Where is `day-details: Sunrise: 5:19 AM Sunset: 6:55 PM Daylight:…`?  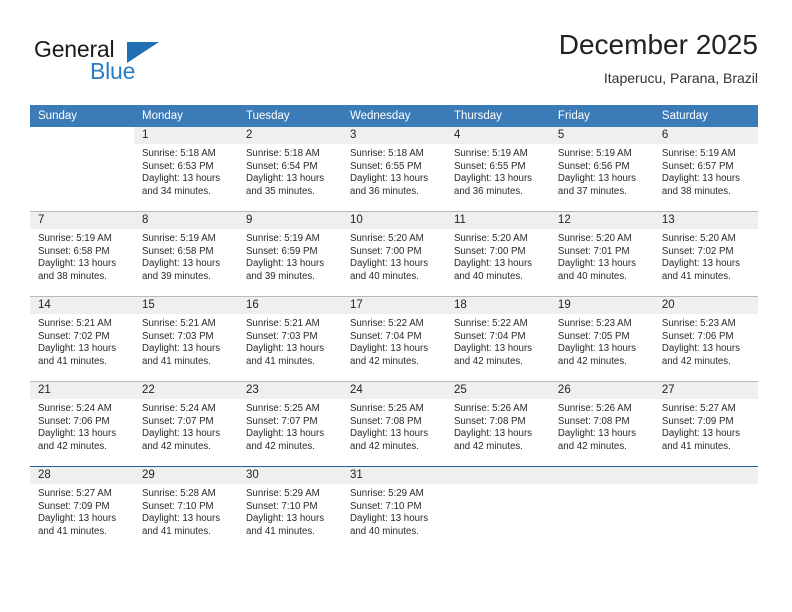
day-details: Sunrise: 5:19 AM Sunset: 6:55 PM Daylight:… is located at coordinates (498, 171).